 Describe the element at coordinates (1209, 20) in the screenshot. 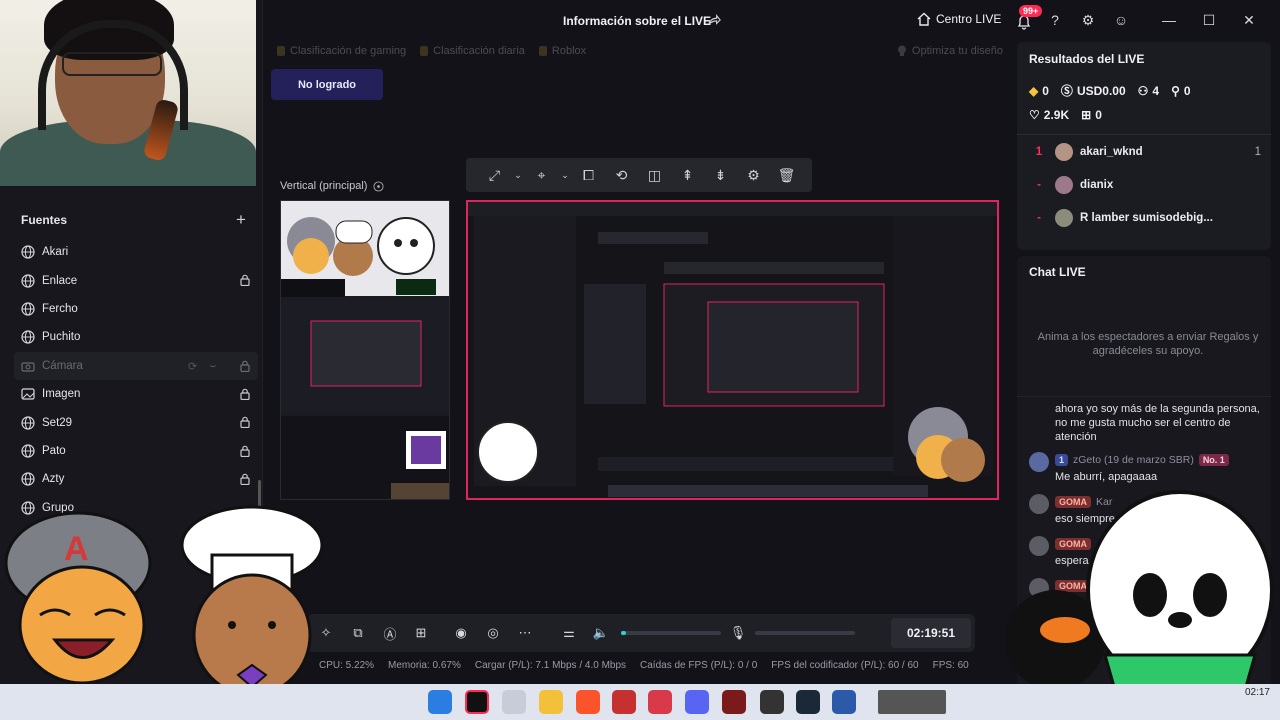

I see `maximize-icon: ☐` at that location.